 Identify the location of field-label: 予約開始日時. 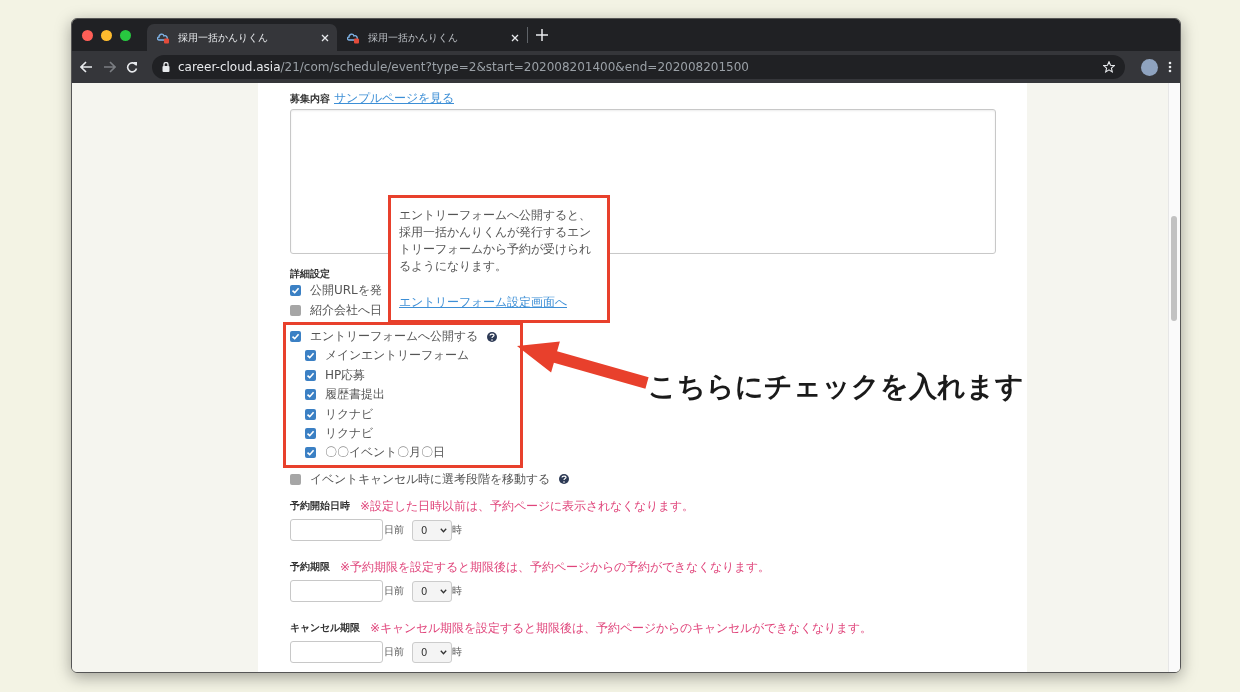
(320, 506).